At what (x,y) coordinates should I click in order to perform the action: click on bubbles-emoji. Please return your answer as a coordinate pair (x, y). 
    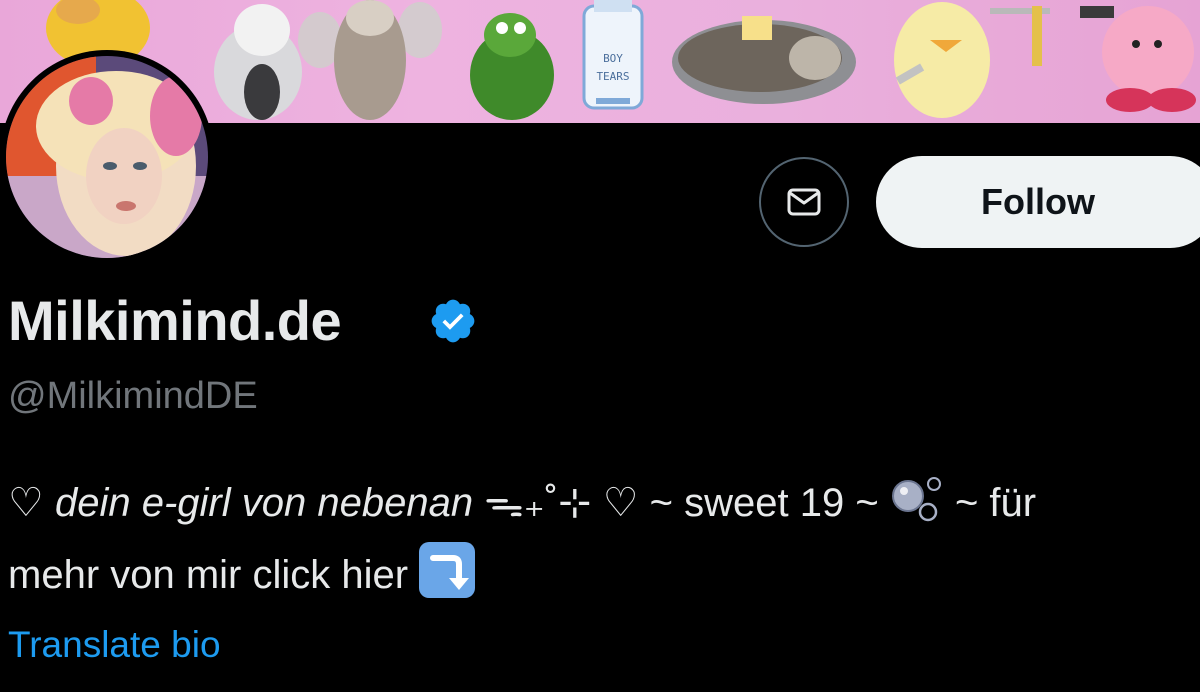
    Looking at the image, I should click on (917, 508).